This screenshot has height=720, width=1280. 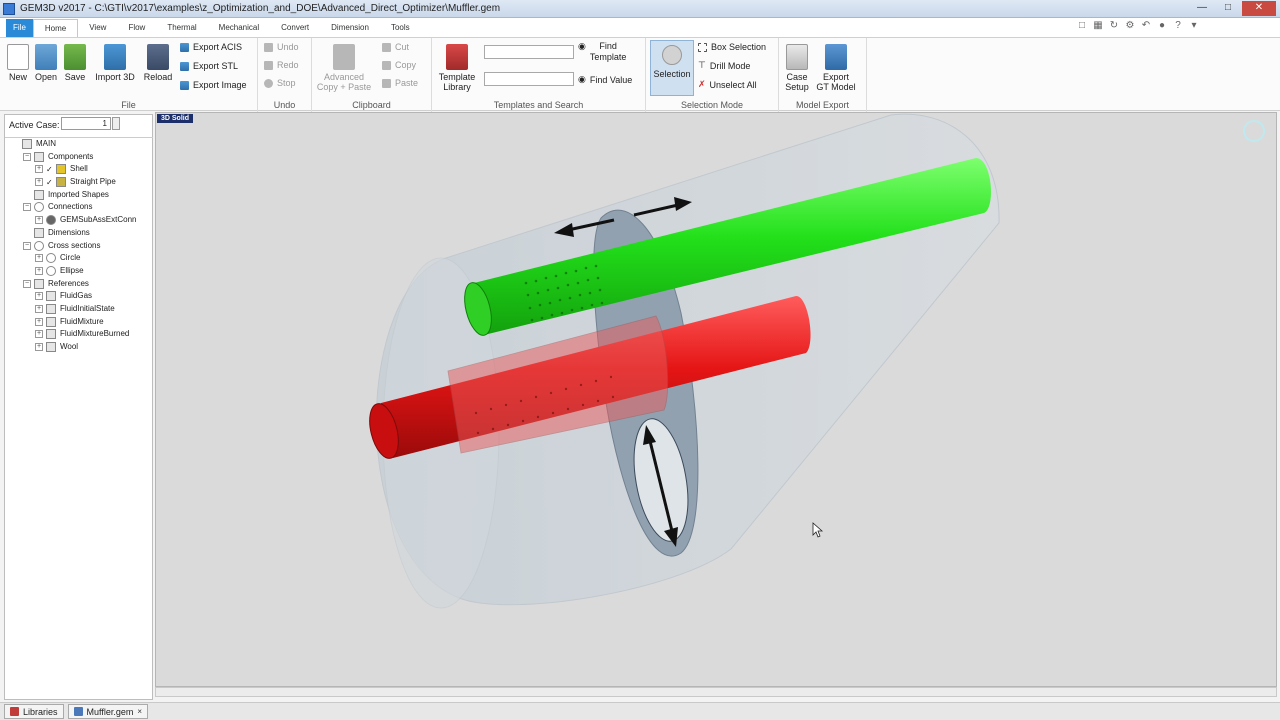 What do you see at coordinates (1130, 26) in the screenshot?
I see `settings-icon: ⚙` at bounding box center [1130, 26].